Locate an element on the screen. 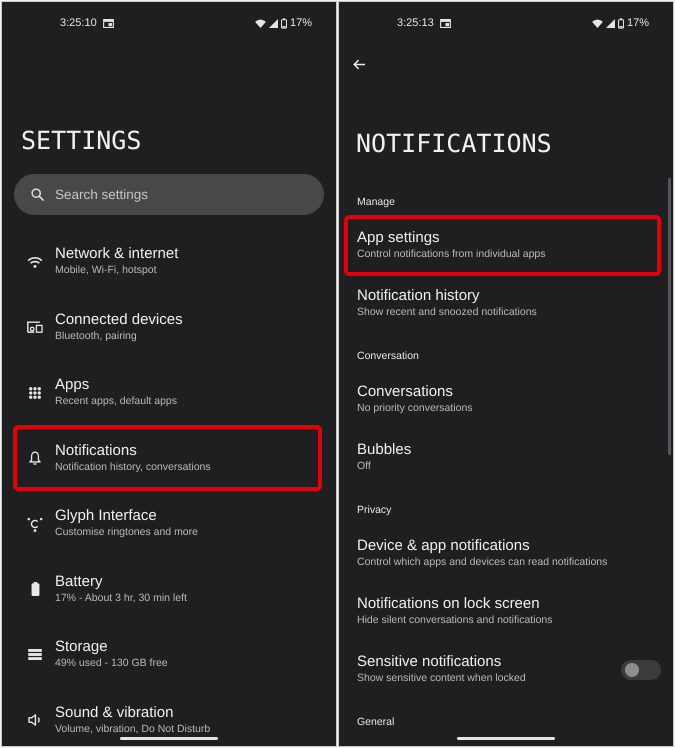 The image size is (675, 748). item-title: Connected devices is located at coordinates (119, 319).